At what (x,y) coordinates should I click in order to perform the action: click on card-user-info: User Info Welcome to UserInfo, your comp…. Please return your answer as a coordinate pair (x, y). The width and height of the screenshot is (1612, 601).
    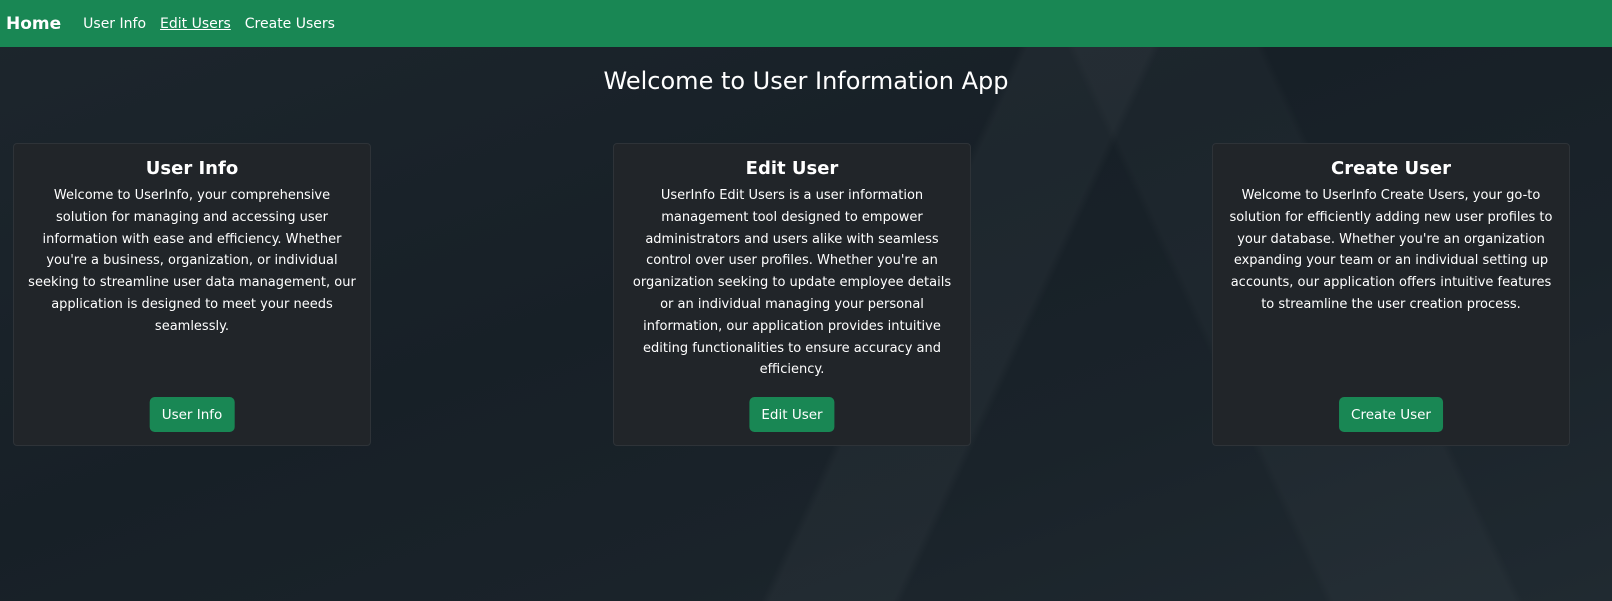
    Looking at the image, I should click on (192, 294).